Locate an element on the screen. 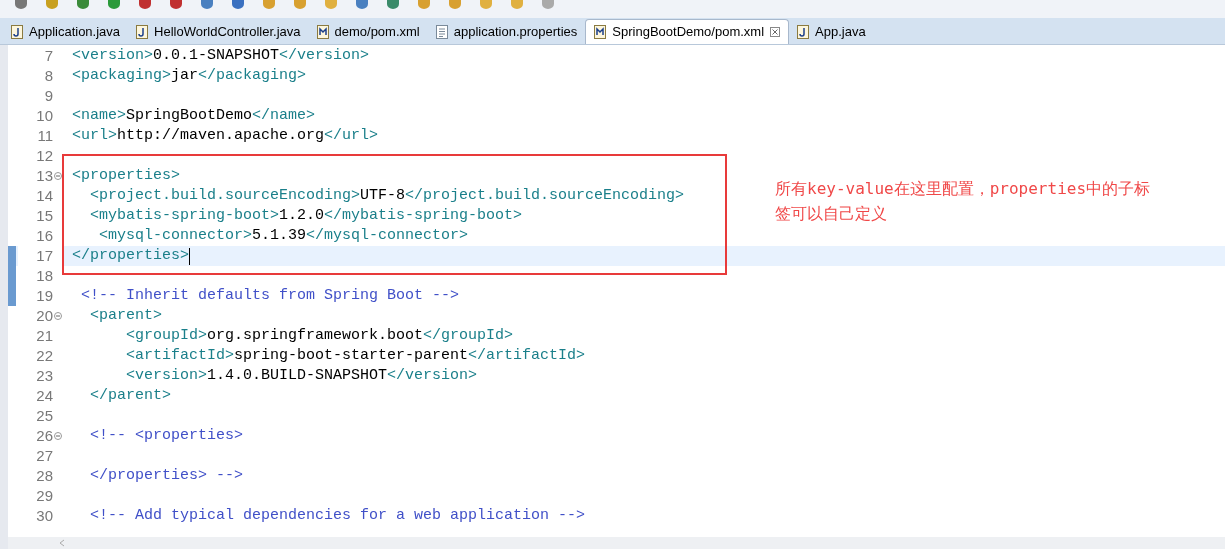 This screenshot has height=549, width=1225. line-number: 21 is located at coordinates (44, 335).